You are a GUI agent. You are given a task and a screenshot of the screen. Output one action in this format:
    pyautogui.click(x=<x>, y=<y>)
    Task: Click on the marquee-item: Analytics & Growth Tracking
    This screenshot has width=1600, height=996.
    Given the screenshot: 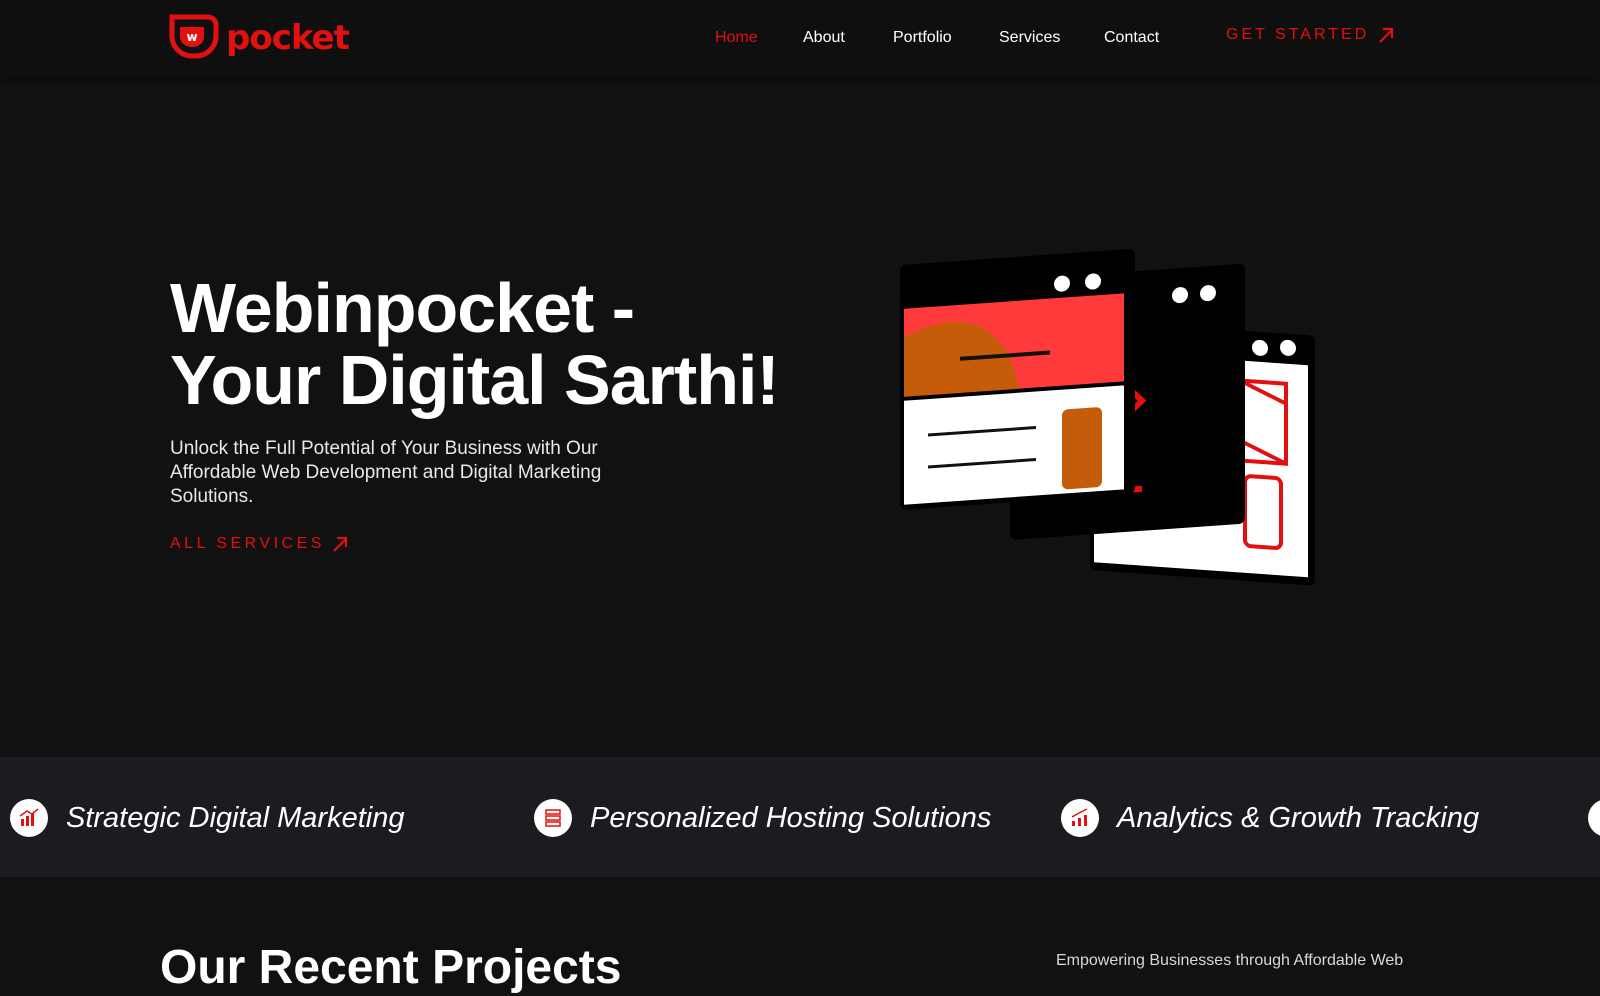 What is the action you would take?
    pyautogui.click(x=1270, y=818)
    